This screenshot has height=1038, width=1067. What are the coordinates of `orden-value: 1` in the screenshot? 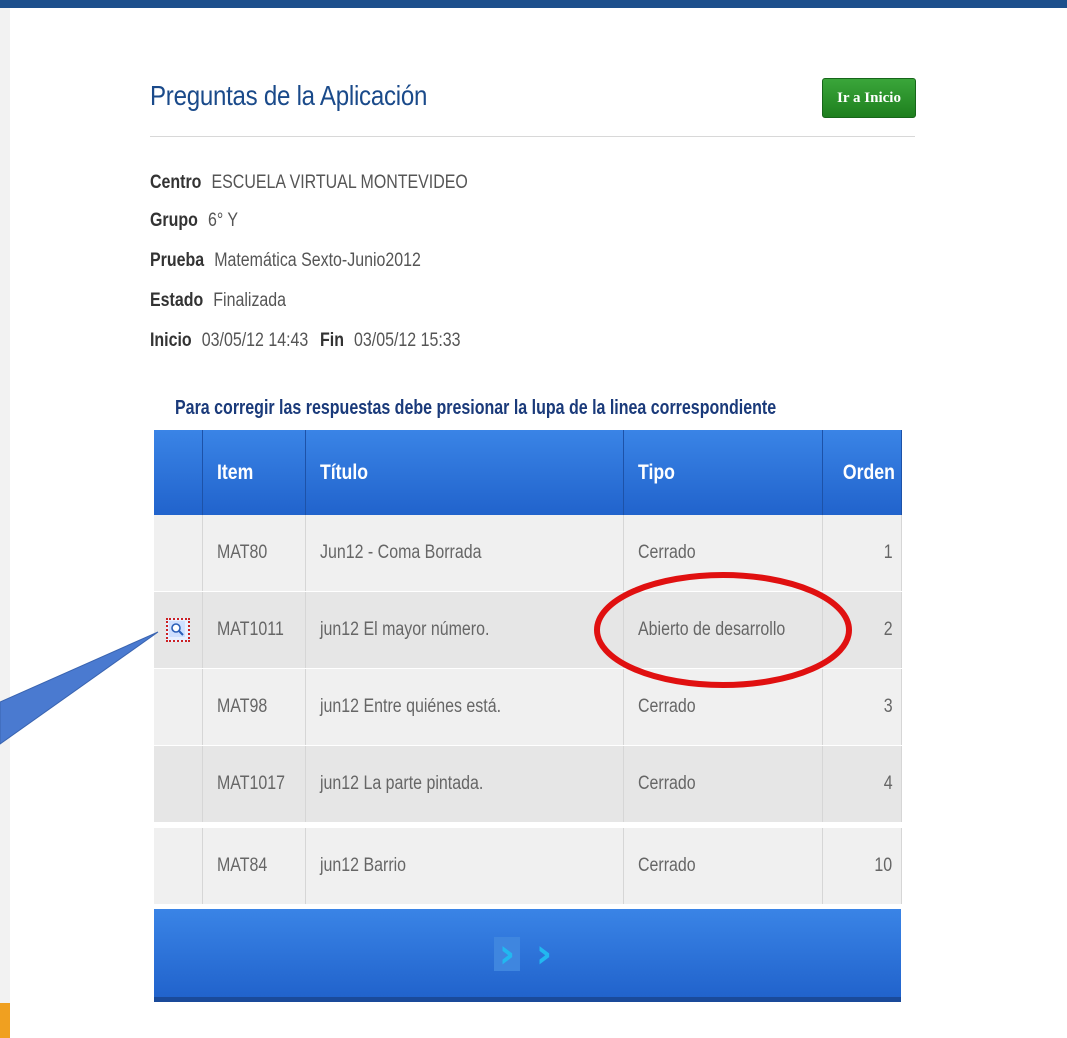 It's located at (888, 552).